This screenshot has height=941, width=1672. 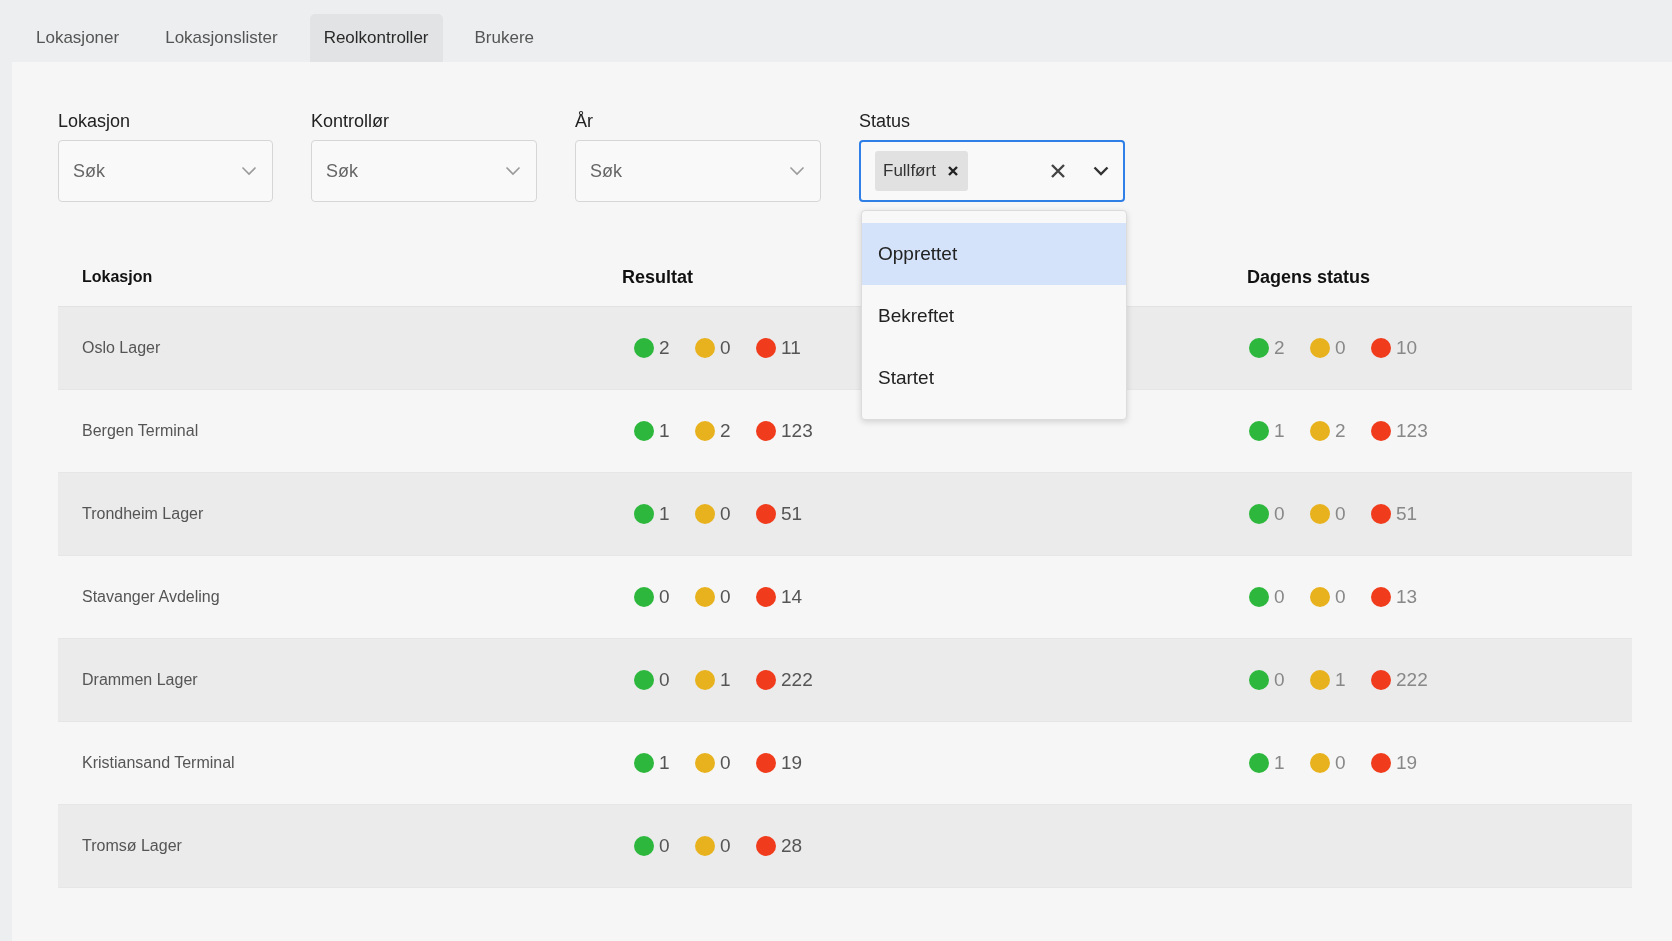 I want to click on filter-label: Kontrollør, so click(x=351, y=121).